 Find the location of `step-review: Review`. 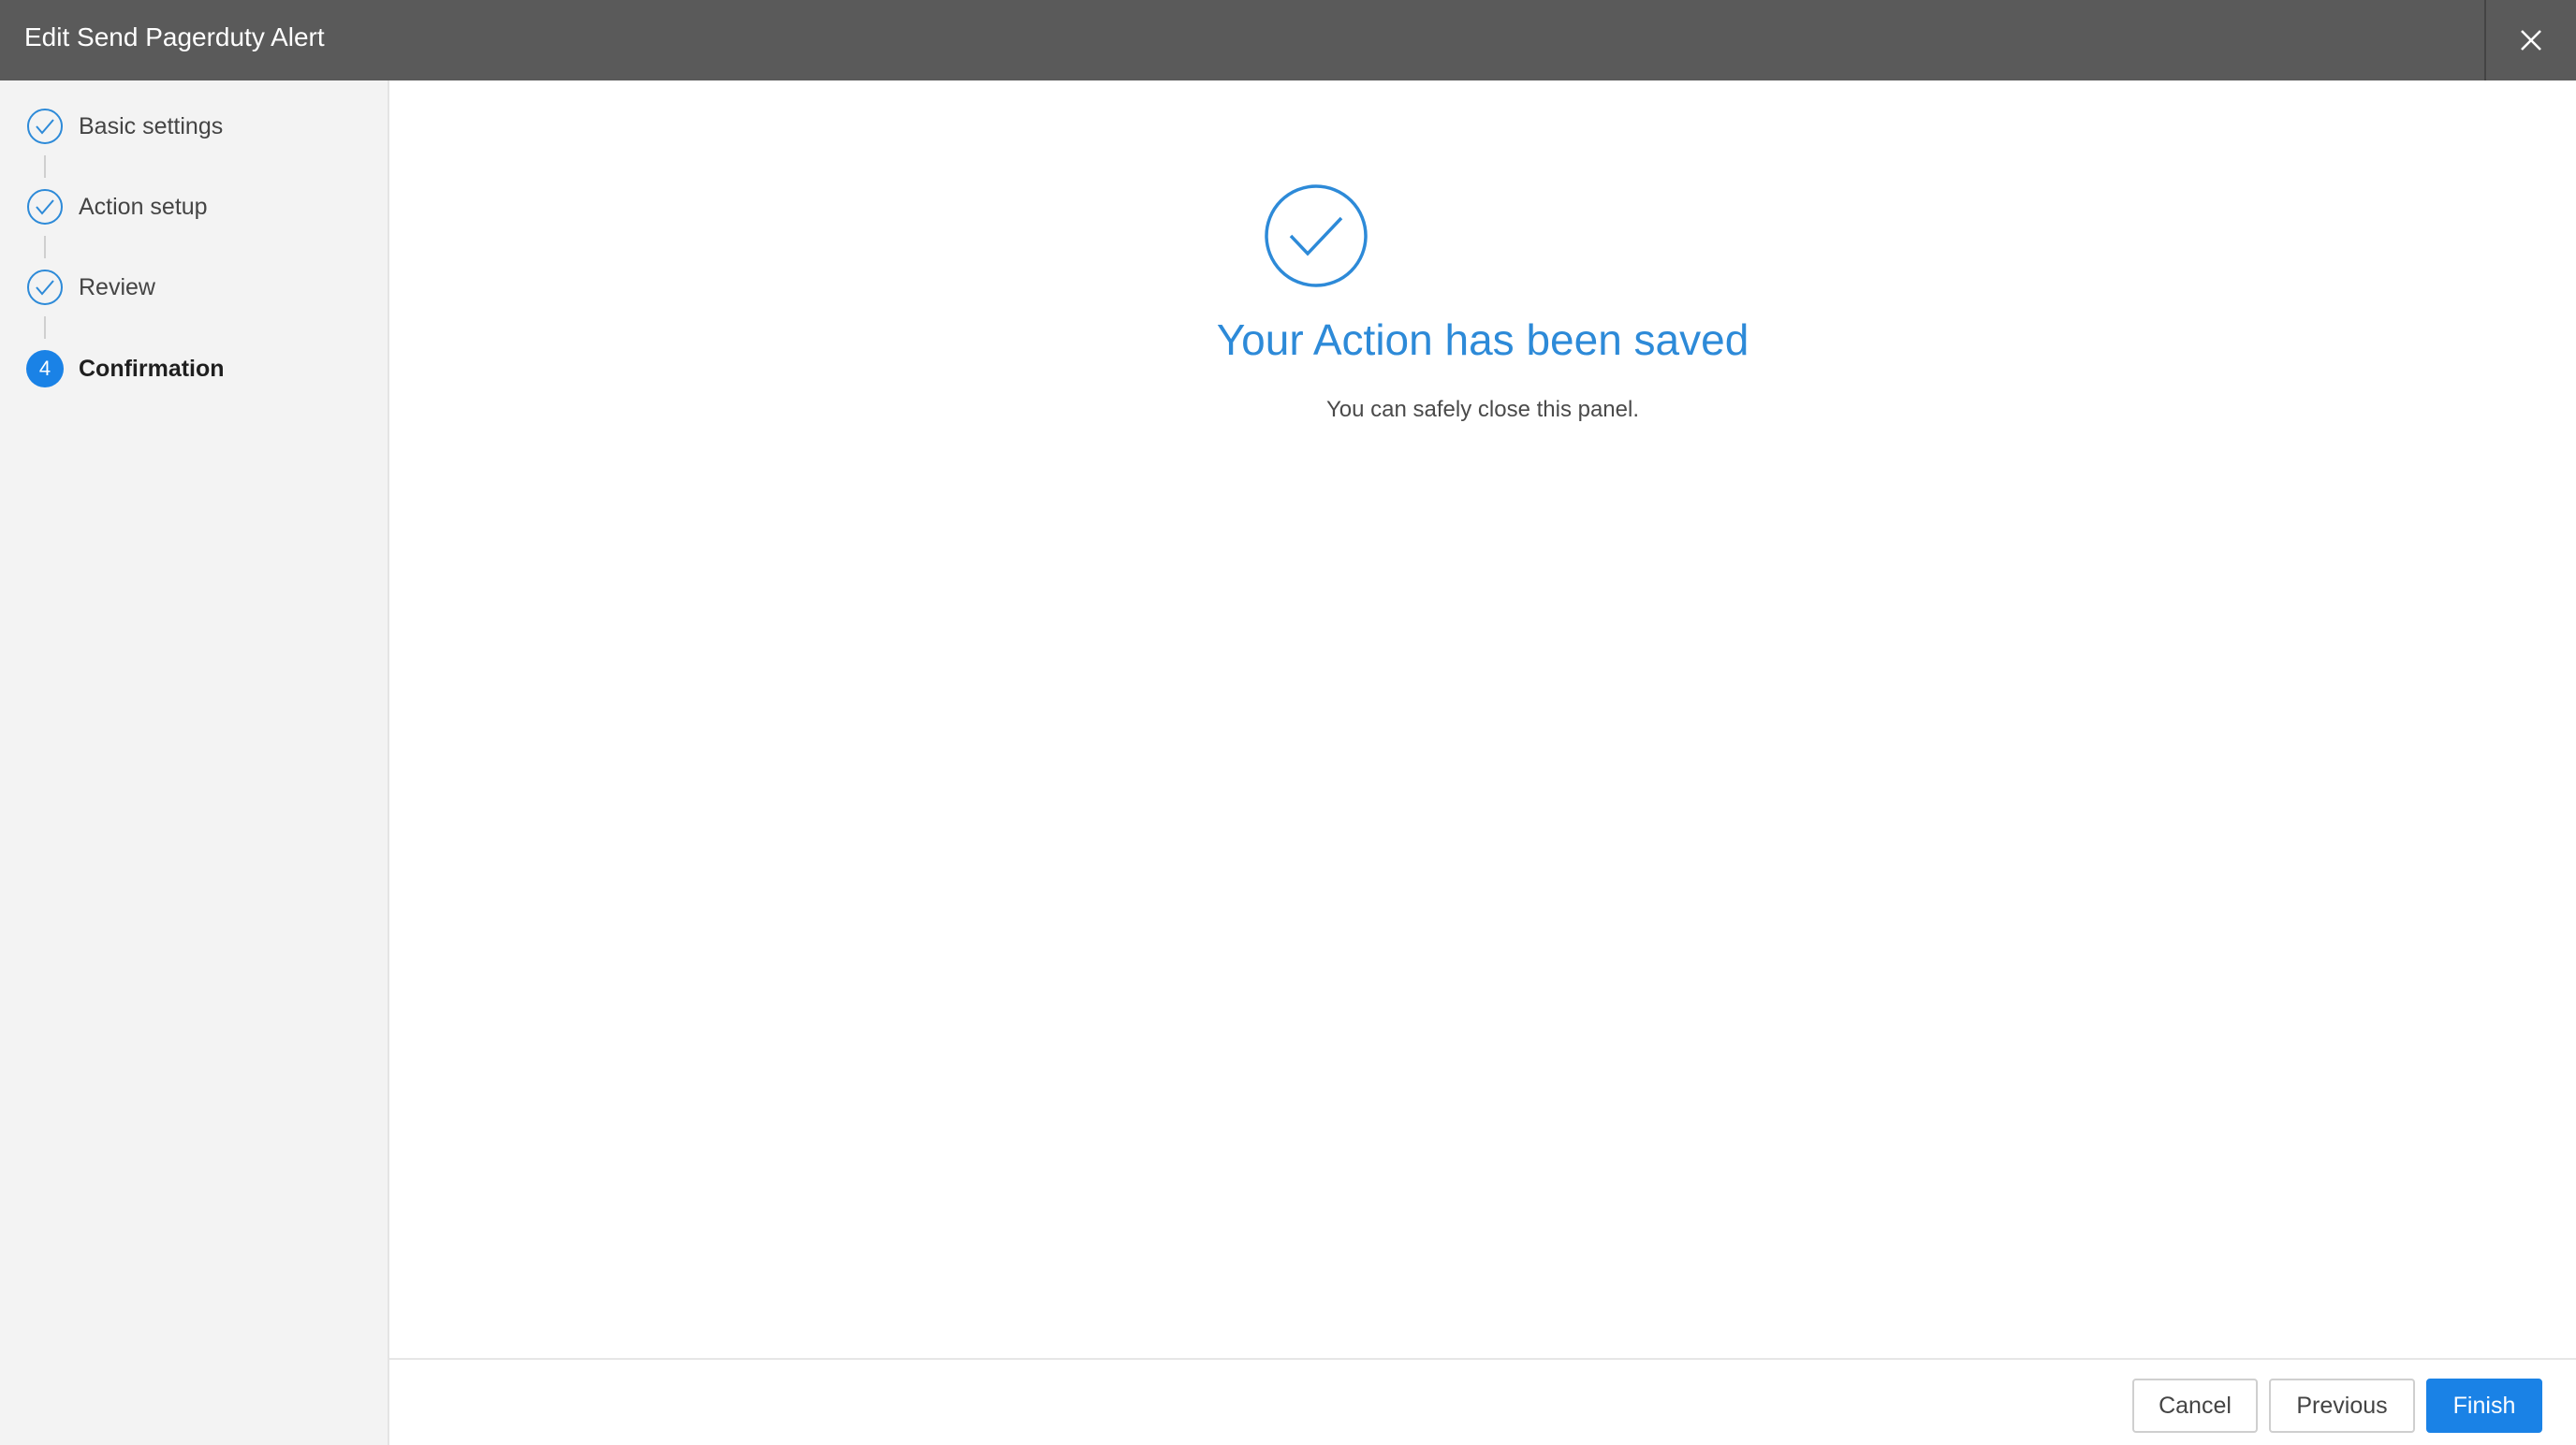

step-review: Review is located at coordinates (90, 287).